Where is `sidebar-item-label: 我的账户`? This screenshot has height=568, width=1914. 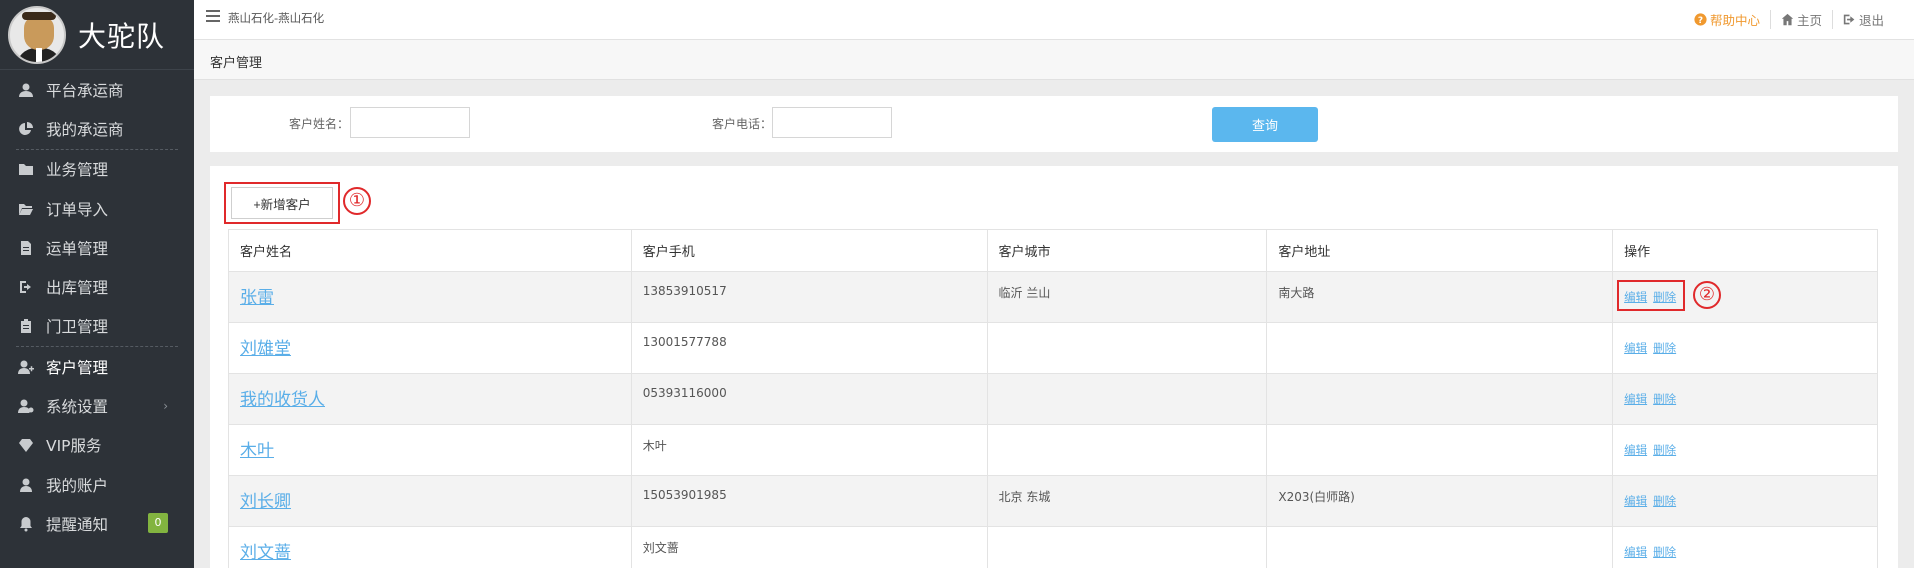
sidebar-item-label: 我的账户 is located at coordinates (77, 485).